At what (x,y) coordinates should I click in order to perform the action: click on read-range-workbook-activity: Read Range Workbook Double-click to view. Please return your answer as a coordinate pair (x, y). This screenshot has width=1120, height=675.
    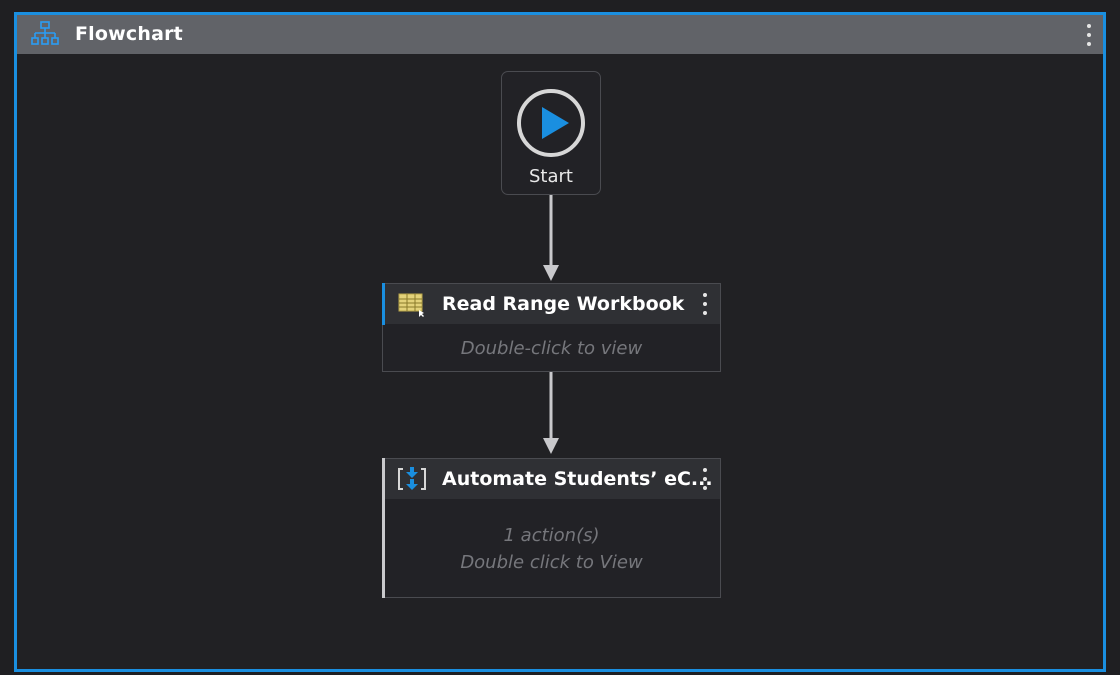
    Looking at the image, I should click on (551, 327).